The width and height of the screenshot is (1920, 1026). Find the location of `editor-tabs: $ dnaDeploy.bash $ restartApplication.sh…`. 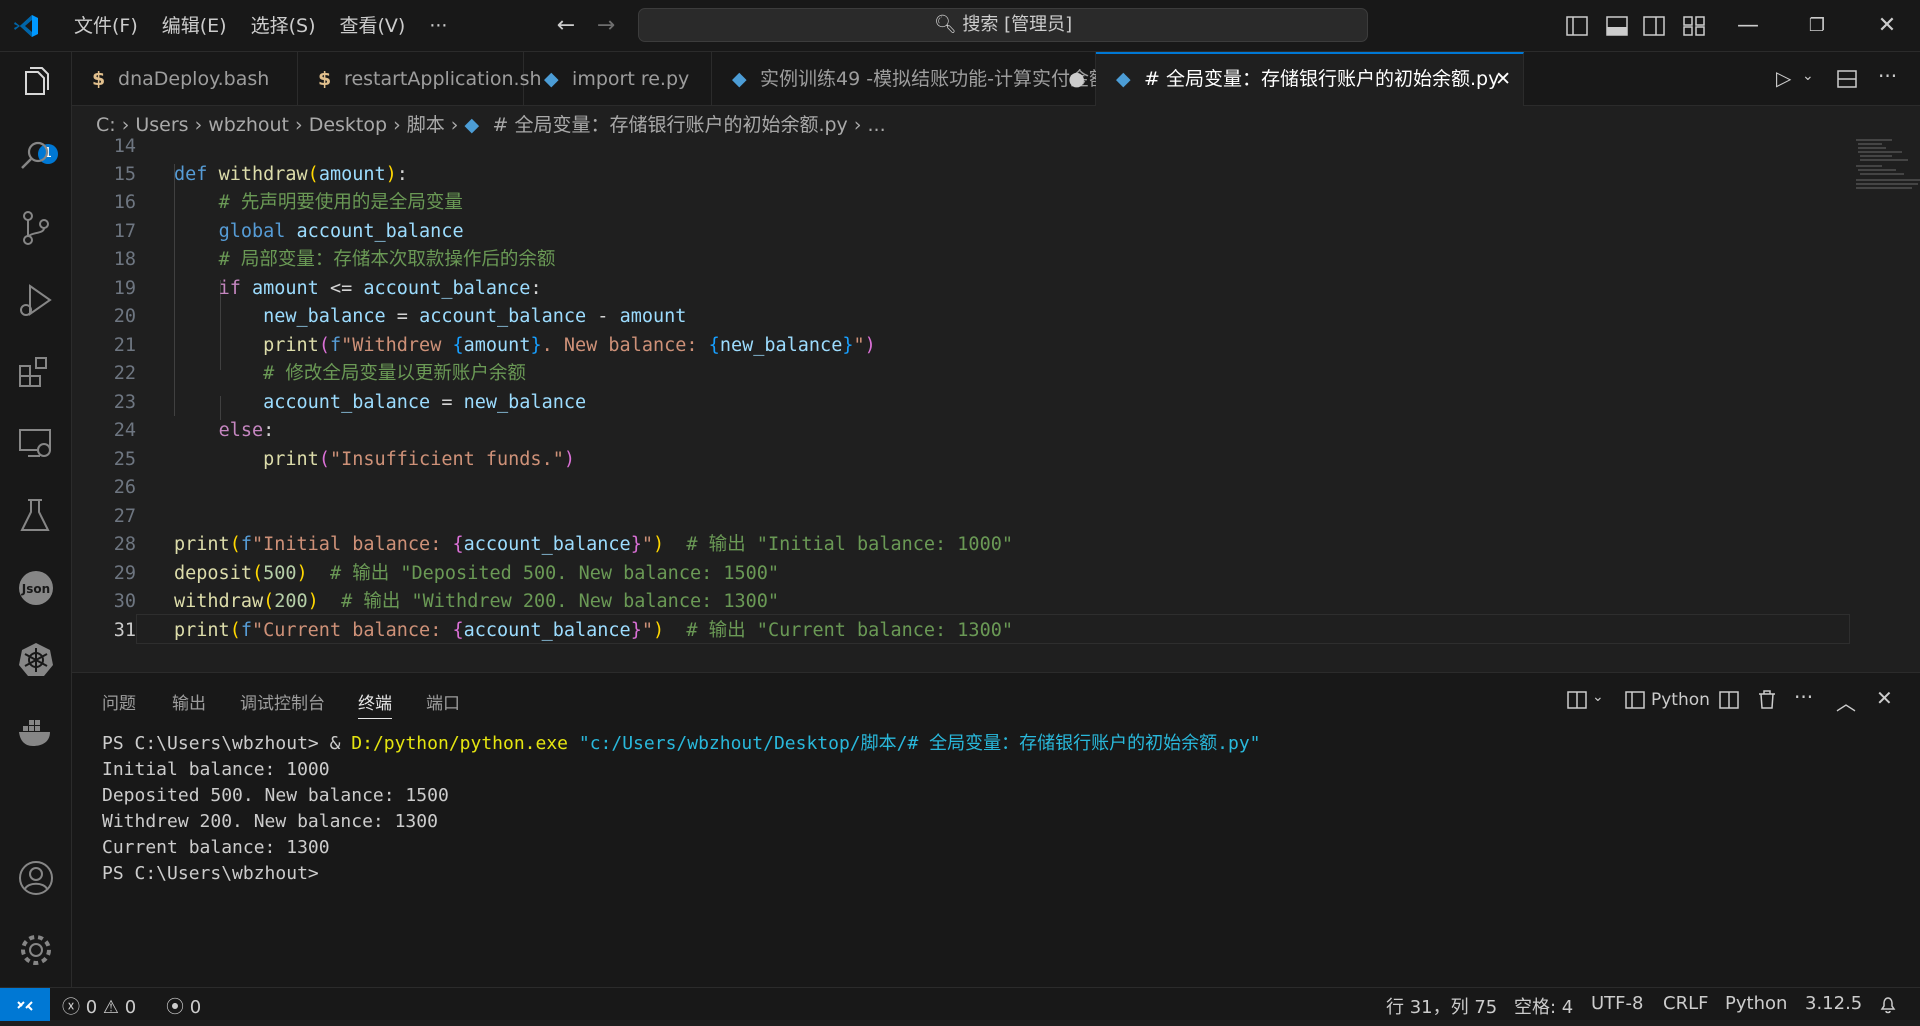

editor-tabs: $ dnaDeploy.bash $ restartApplication.sh… is located at coordinates (996, 79).